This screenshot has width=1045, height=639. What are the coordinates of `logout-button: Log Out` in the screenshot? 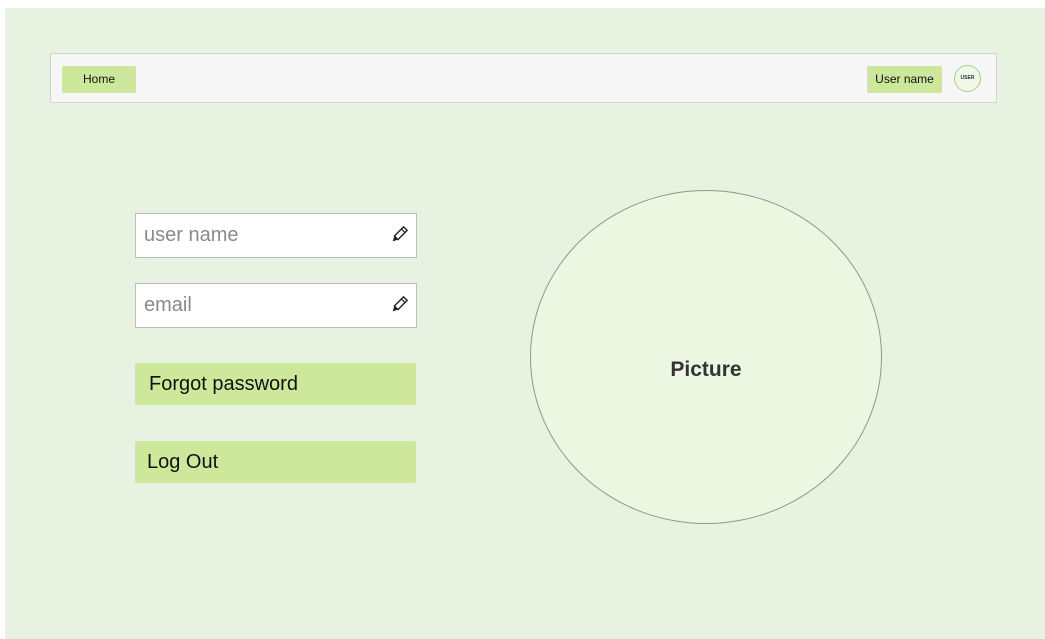 It's located at (275, 462).